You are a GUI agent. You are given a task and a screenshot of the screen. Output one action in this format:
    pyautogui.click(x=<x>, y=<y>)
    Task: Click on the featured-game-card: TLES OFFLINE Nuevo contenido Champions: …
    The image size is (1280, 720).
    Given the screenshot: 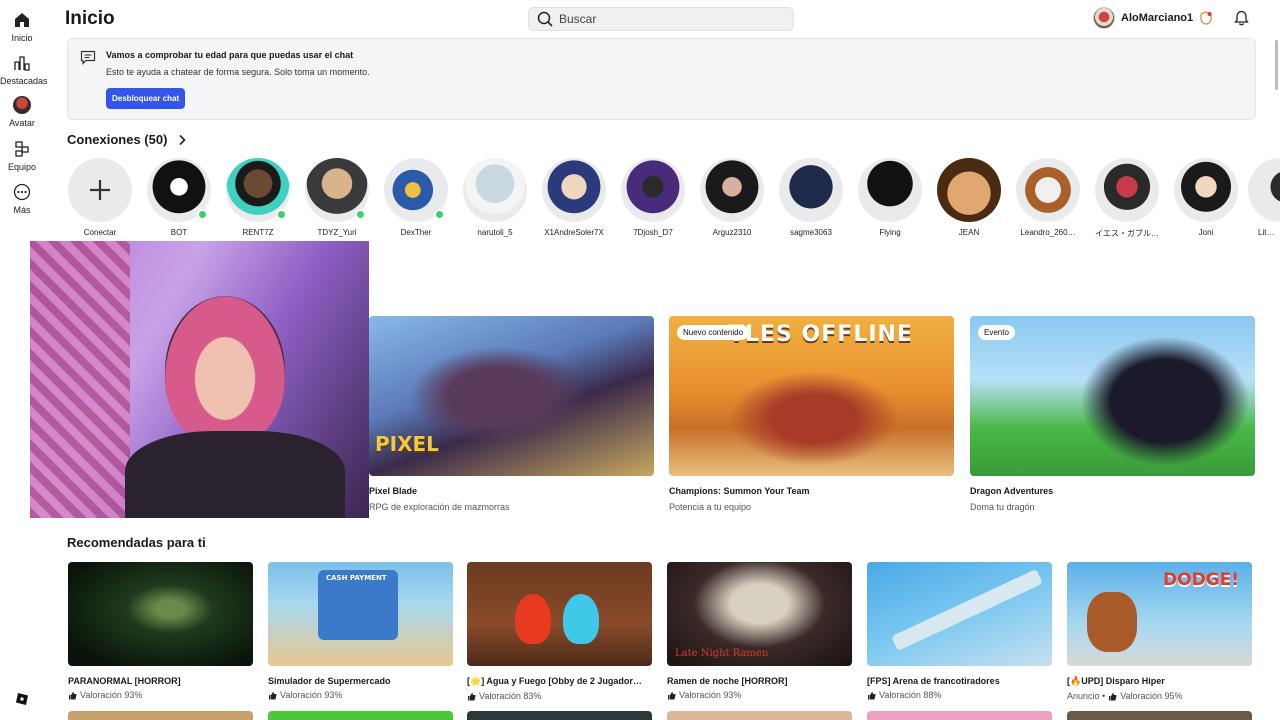 What is the action you would take?
    pyautogui.click(x=811, y=414)
    